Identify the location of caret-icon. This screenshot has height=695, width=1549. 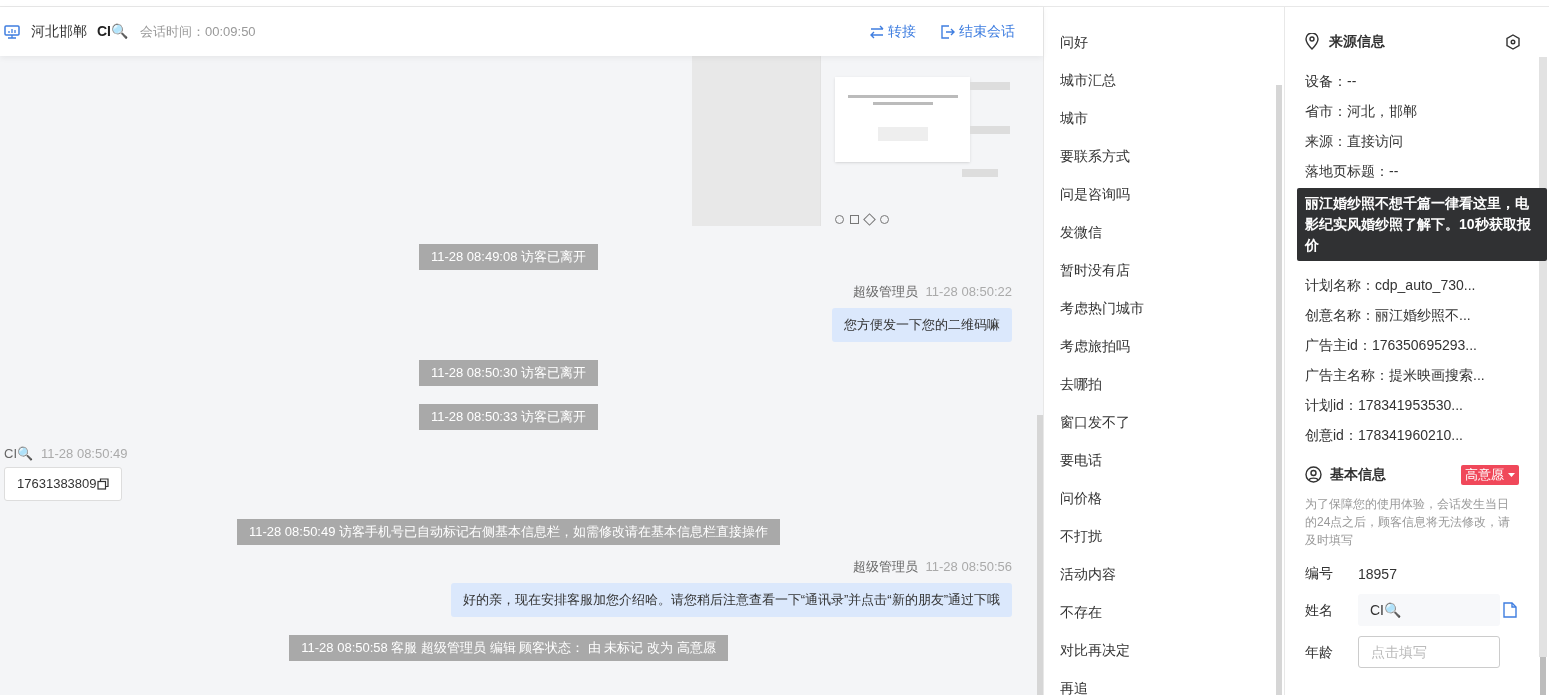
(1511, 474).